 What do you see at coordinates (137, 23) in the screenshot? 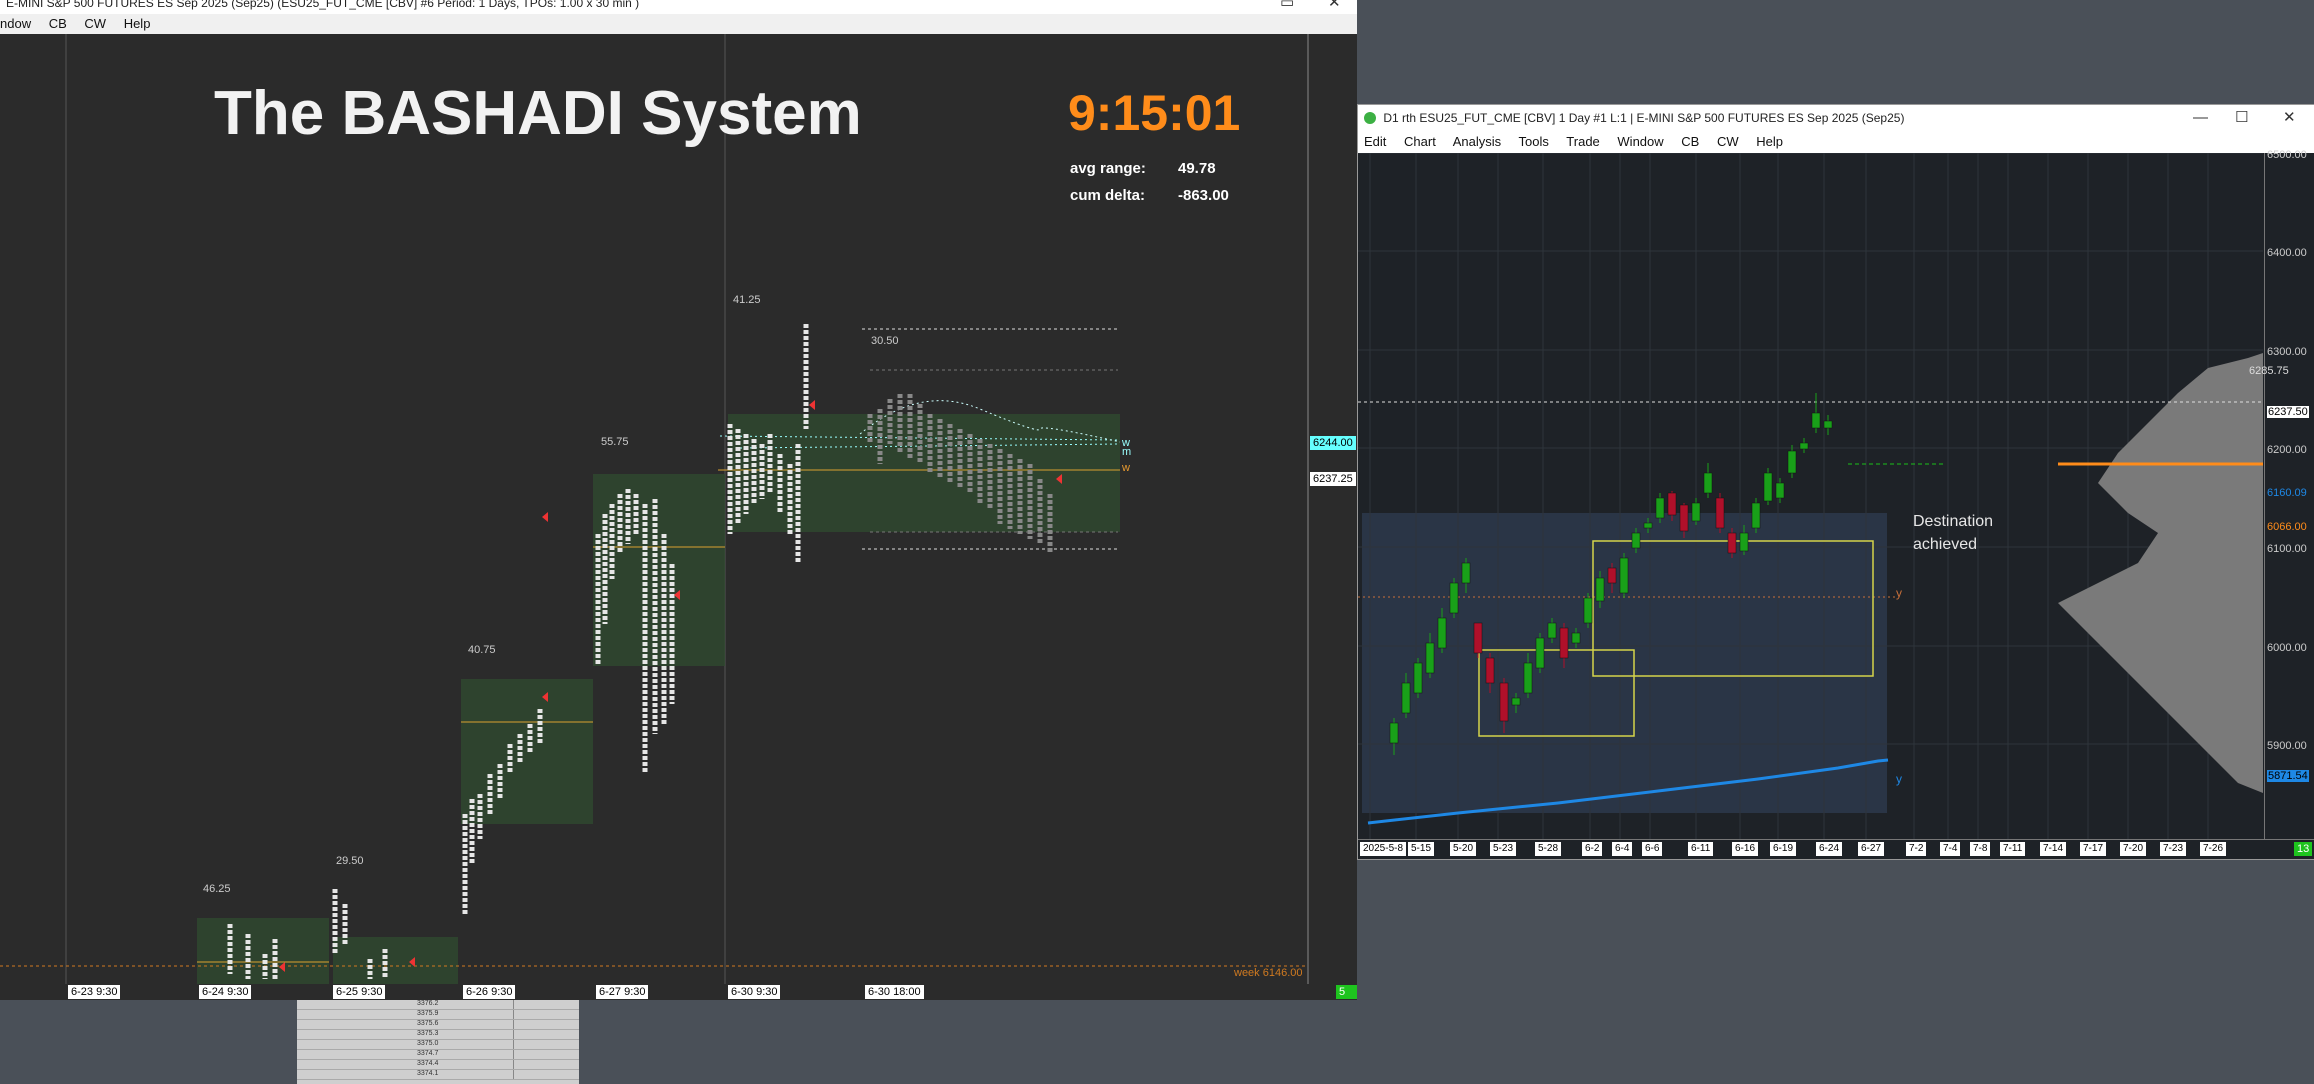
I see `left-menu-help: Help` at bounding box center [137, 23].